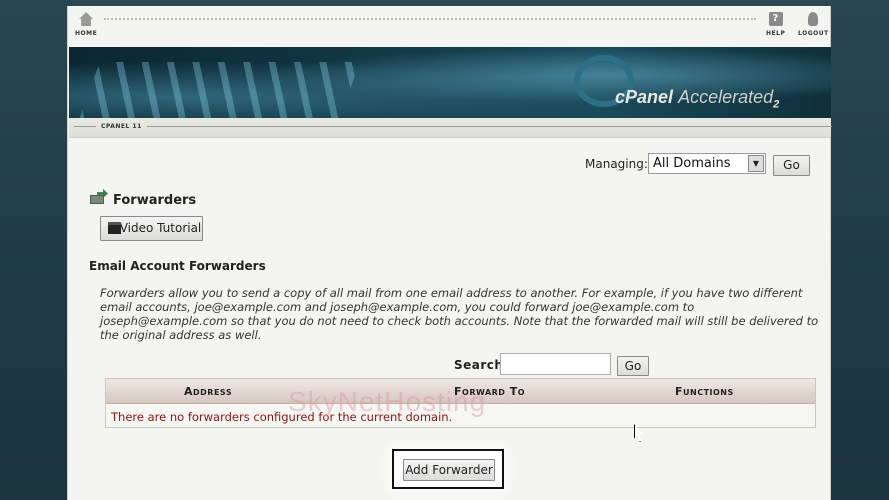  Describe the element at coordinates (633, 366) in the screenshot. I see `search-go-button: Go` at that location.